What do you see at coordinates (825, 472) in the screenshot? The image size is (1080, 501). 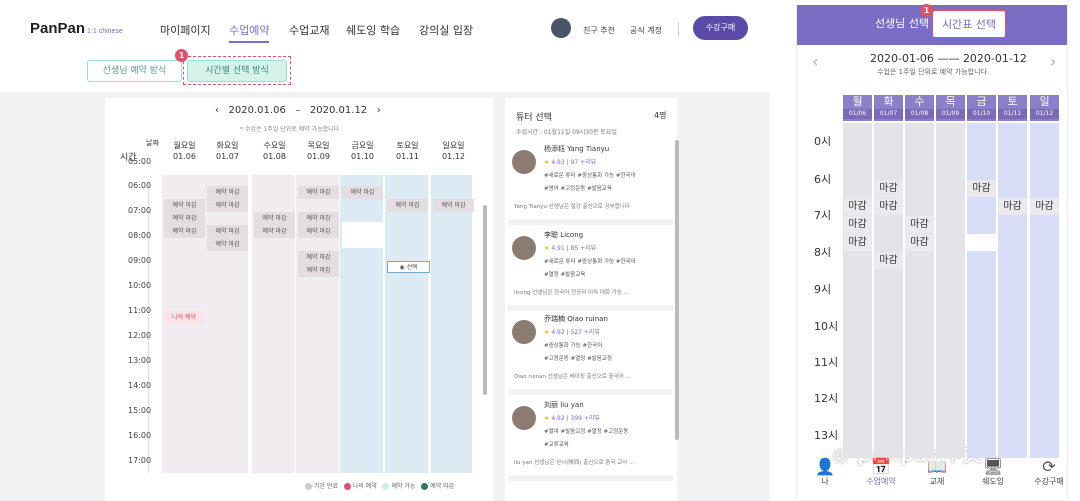 I see `mobile-nav-0: 👤 나` at bounding box center [825, 472].